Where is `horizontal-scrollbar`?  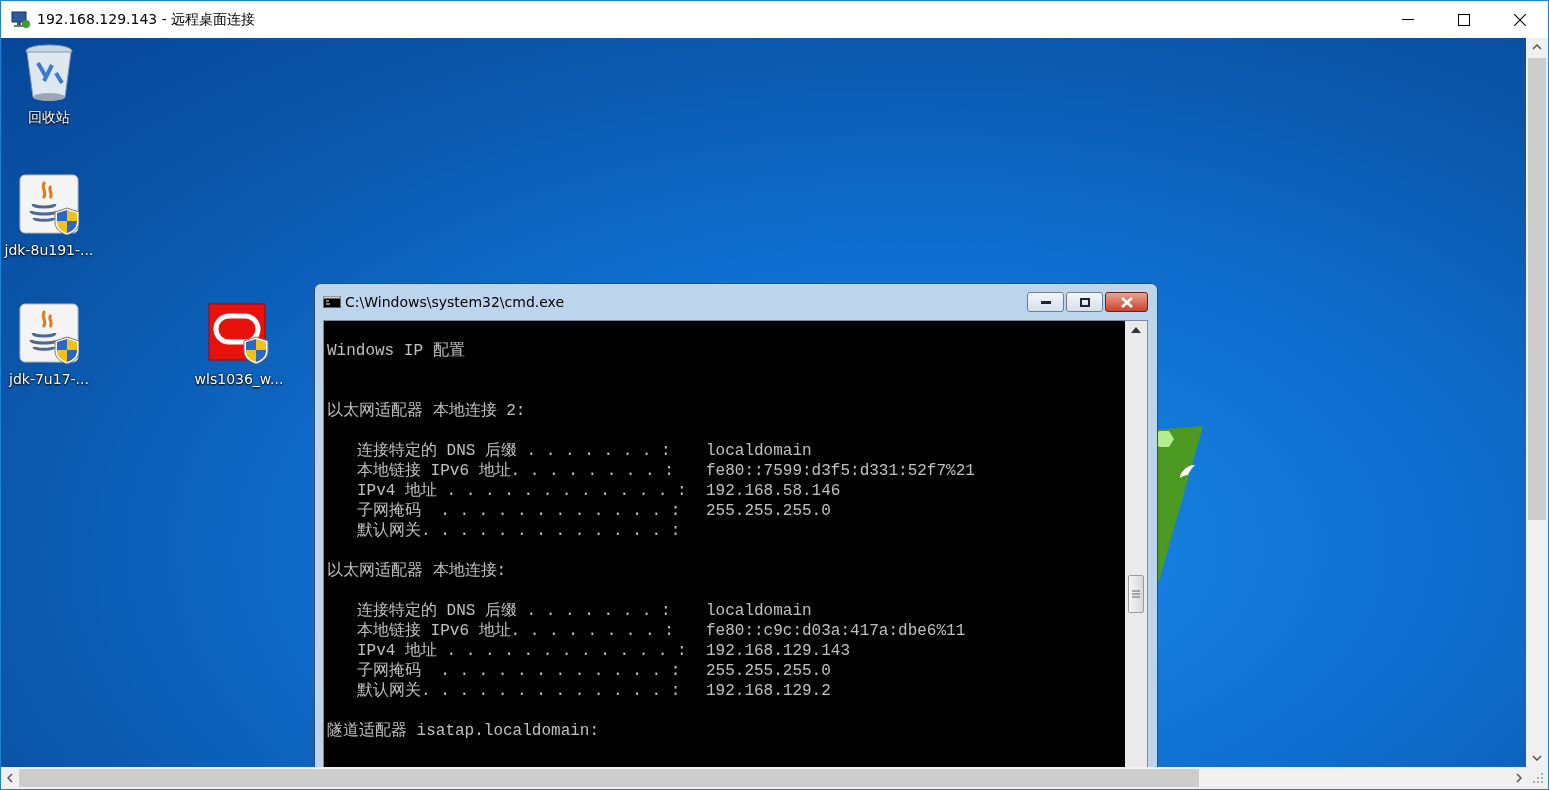
horizontal-scrollbar is located at coordinates (774, 778).